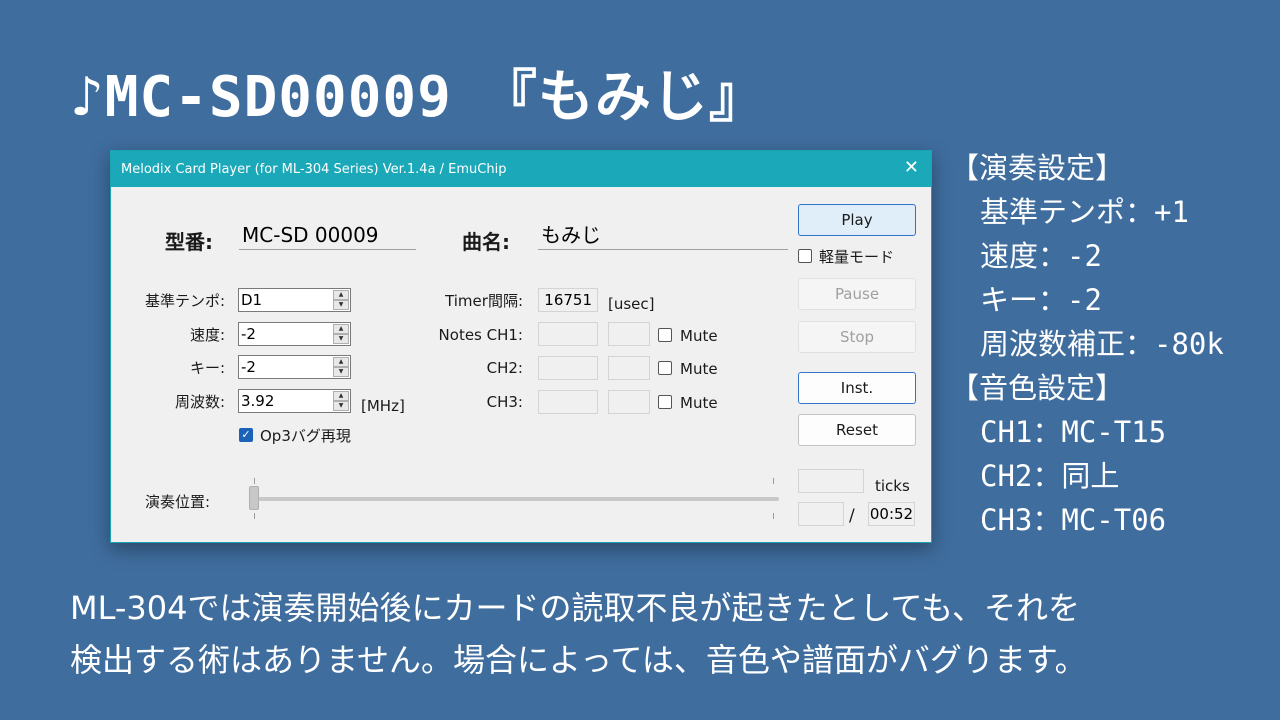  I want to click on timer-value: 16751, so click(568, 300).